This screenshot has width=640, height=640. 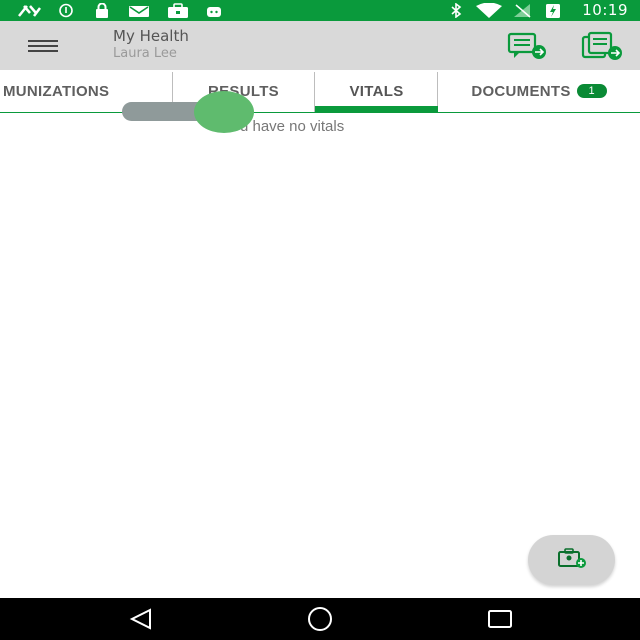 What do you see at coordinates (601, 46) in the screenshot?
I see `send-document-icon` at bounding box center [601, 46].